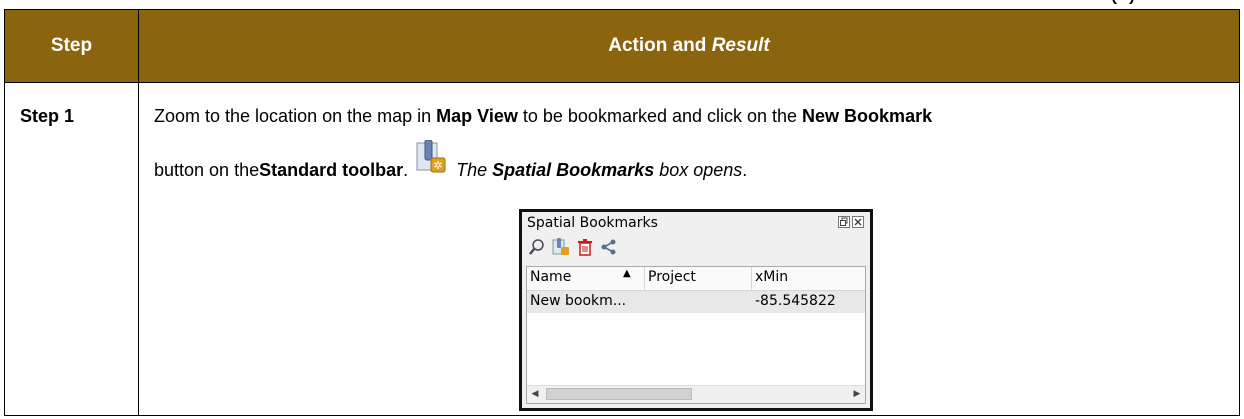 This screenshot has width=1244, height=419. What do you see at coordinates (71, 46) in the screenshot?
I see `header-step: Step` at bounding box center [71, 46].